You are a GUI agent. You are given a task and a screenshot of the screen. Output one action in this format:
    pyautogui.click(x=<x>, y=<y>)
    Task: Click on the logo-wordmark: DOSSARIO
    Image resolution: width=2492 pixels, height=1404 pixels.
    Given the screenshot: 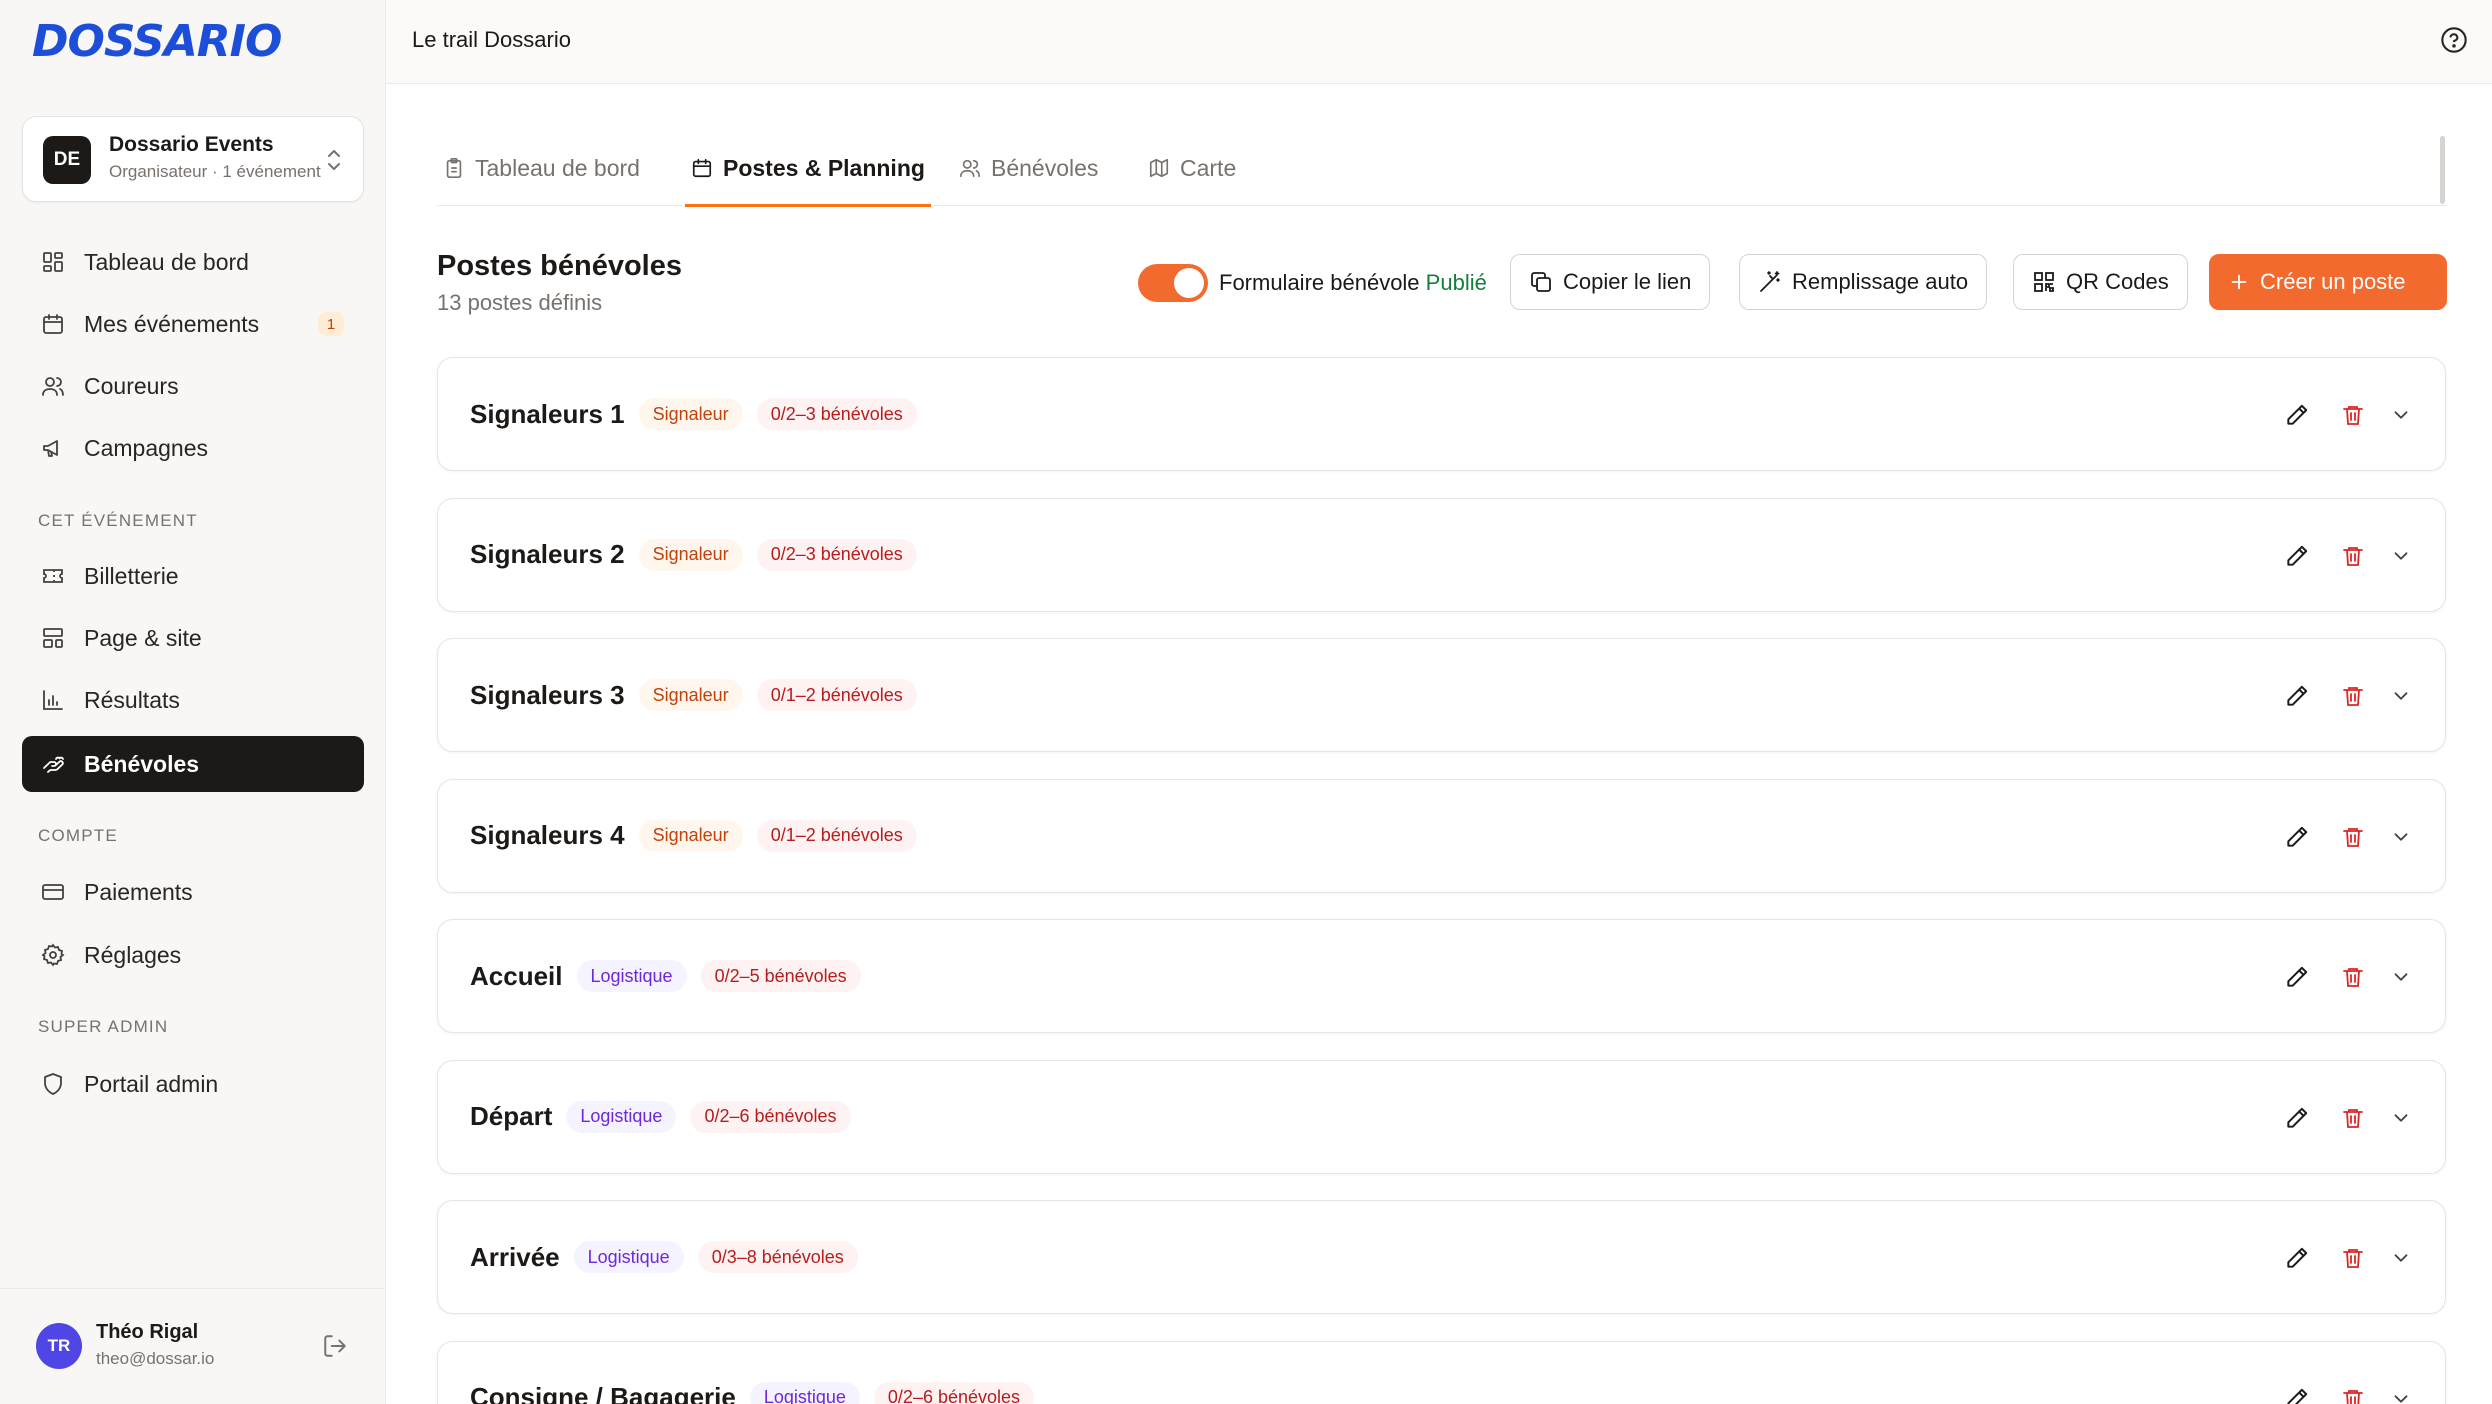 What is the action you would take?
    pyautogui.click(x=157, y=41)
    